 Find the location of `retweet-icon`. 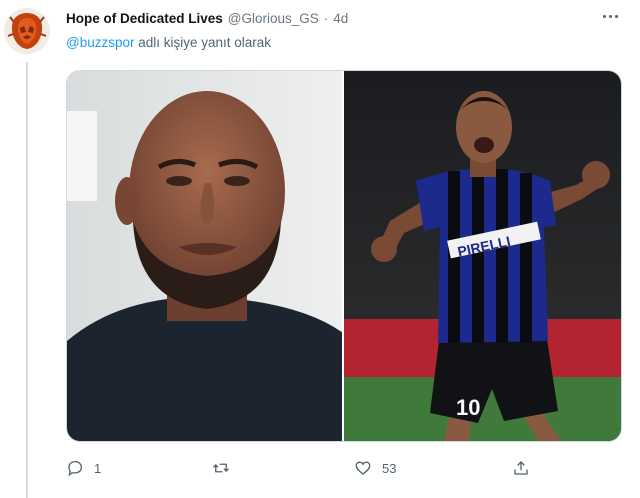

retweet-icon is located at coordinates (221, 468).